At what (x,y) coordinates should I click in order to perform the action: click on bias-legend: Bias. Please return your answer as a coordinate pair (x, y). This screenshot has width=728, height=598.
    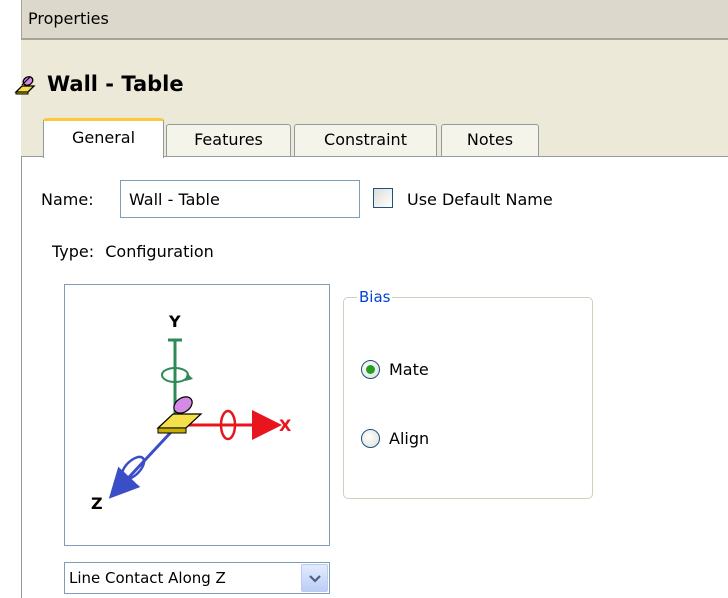
    Looking at the image, I should click on (375, 297).